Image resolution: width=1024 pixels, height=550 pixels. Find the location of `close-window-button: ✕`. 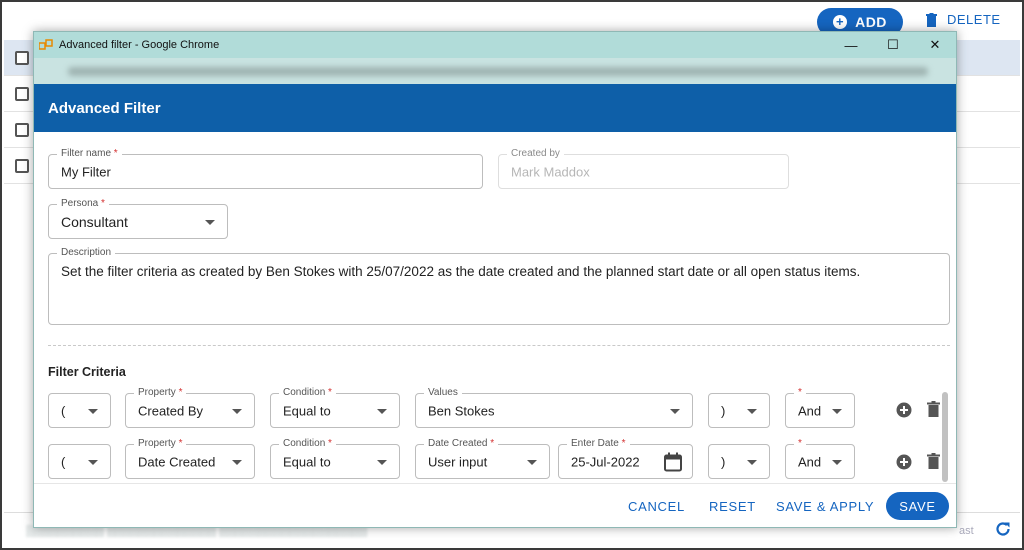

close-window-button: ✕ is located at coordinates (935, 45).